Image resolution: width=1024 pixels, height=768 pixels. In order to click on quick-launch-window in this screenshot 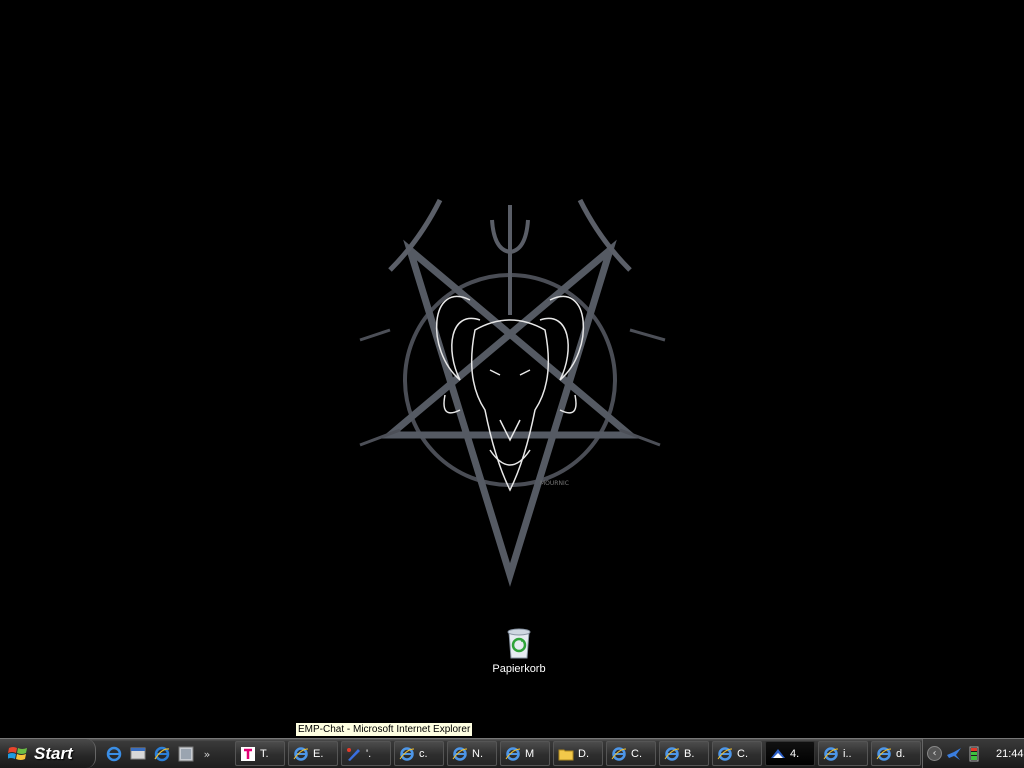, I will do `click(186, 754)`.